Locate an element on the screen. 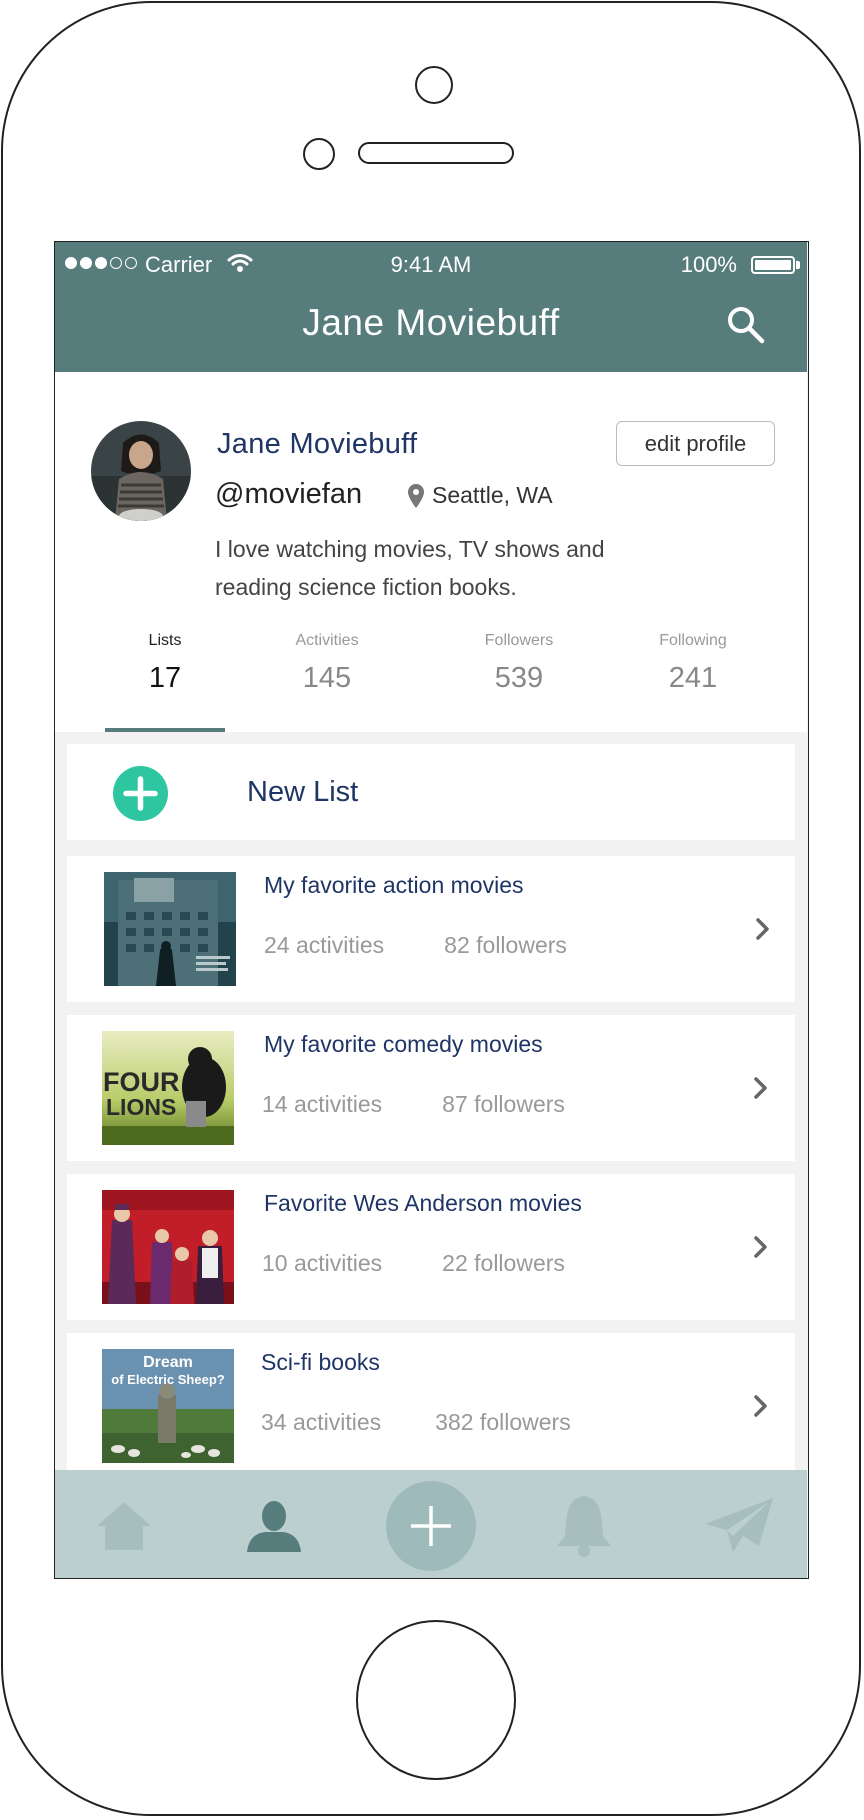  new-list-label: New List is located at coordinates (303, 792).